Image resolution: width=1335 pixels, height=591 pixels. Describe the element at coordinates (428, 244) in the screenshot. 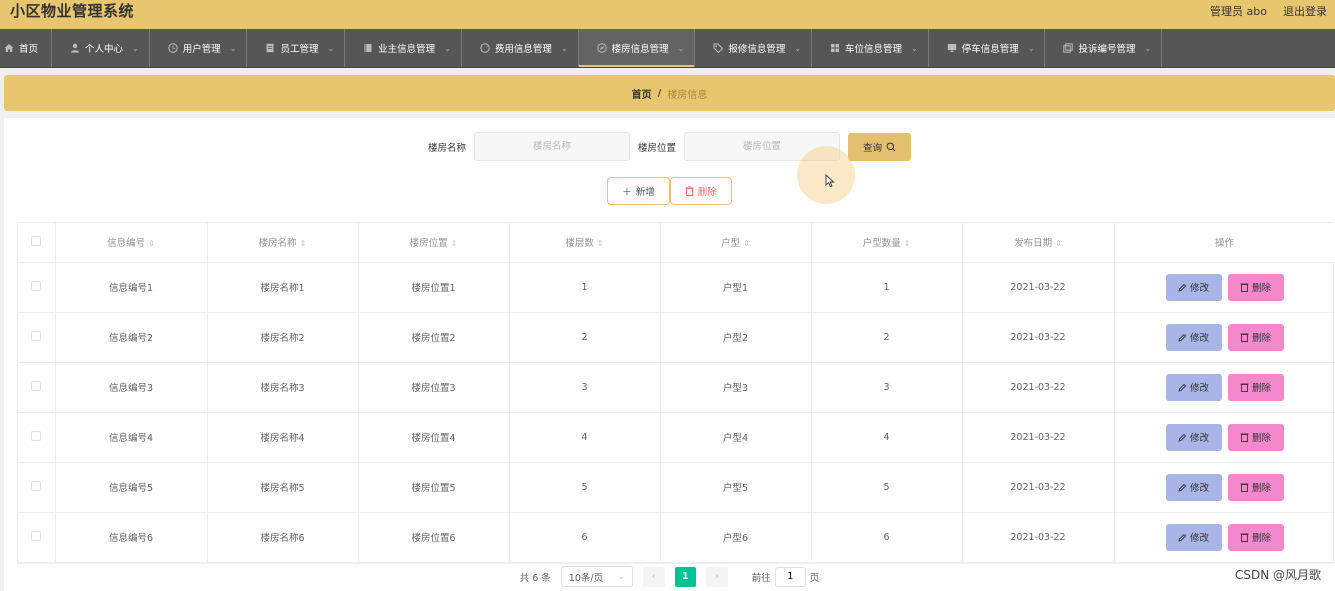

I see `column-header-label: 楼房位置` at that location.